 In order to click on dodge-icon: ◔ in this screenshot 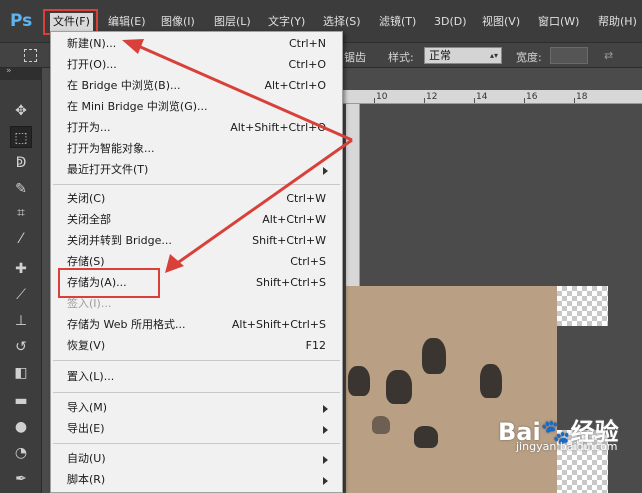, I will do `click(21, 453)`.